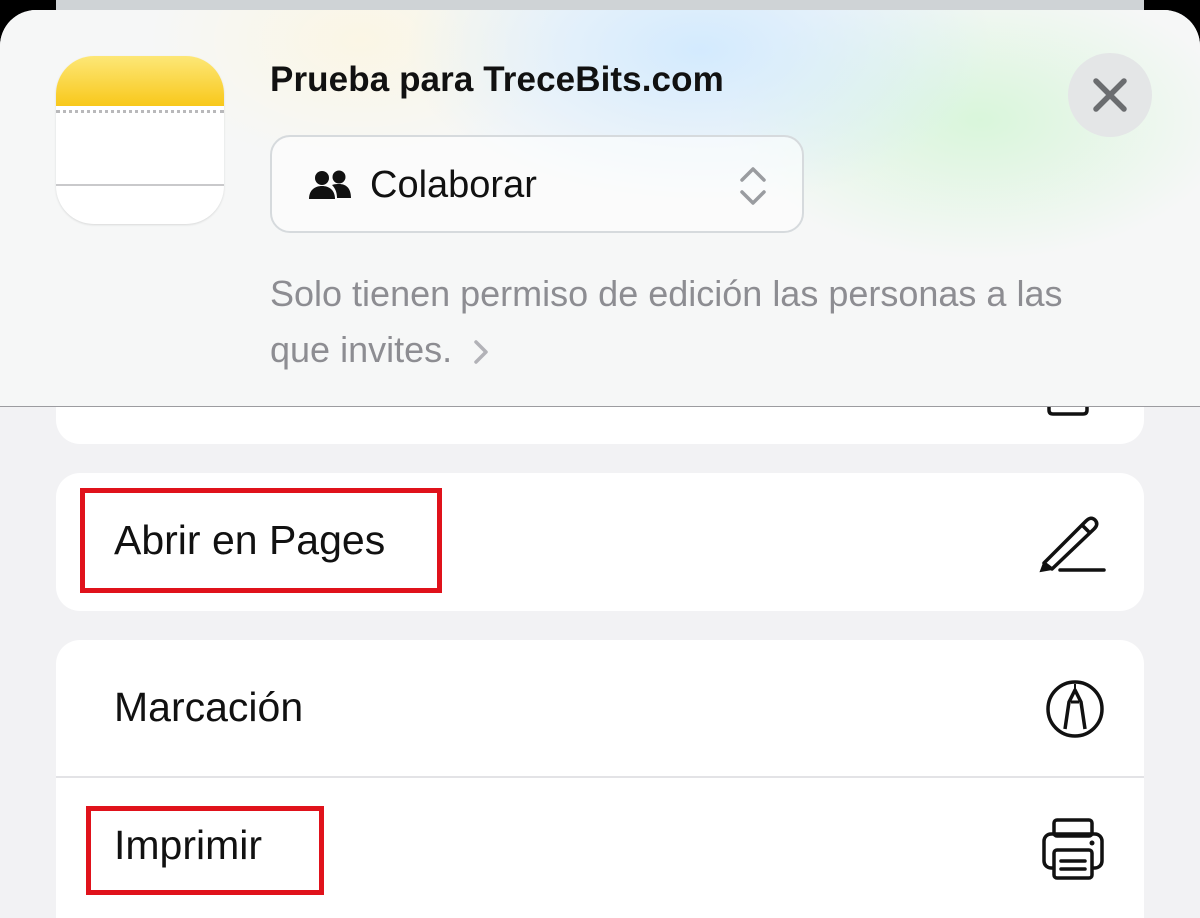 The width and height of the screenshot is (1200, 918). What do you see at coordinates (600, 709) in the screenshot?
I see `action-markup: Marcación` at bounding box center [600, 709].